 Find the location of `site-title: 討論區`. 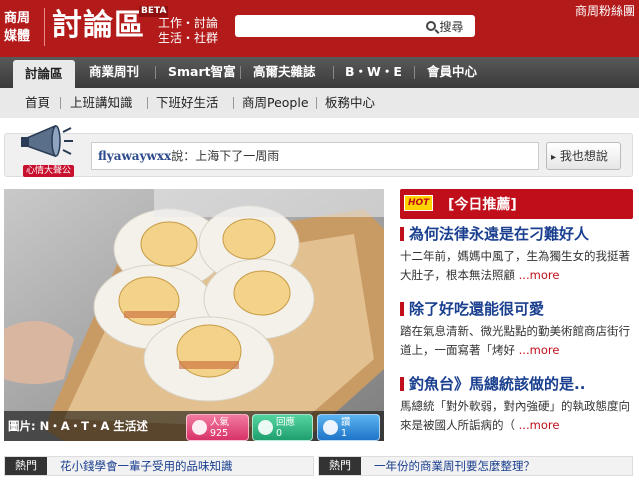

site-title: 討論區 is located at coordinates (98, 26).